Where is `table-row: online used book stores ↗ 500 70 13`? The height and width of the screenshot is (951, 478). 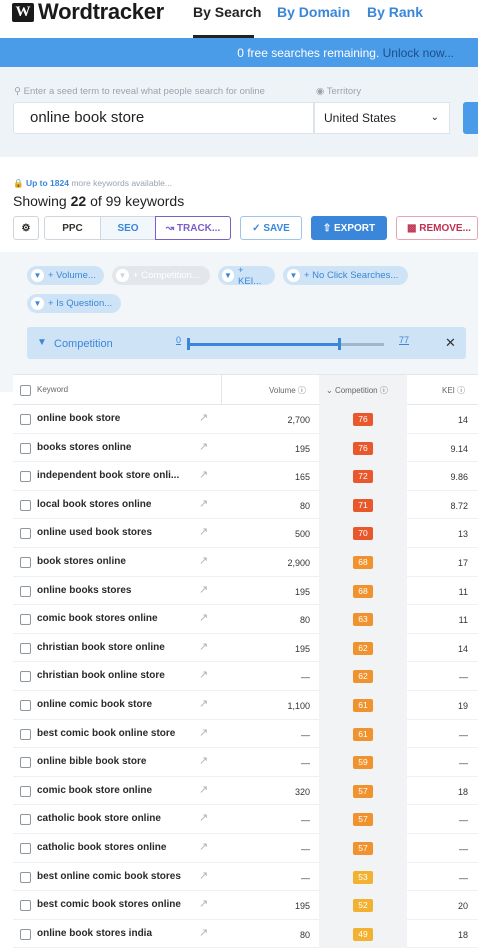 table-row: online used book stores ↗ 500 70 13 is located at coordinates (245, 533).